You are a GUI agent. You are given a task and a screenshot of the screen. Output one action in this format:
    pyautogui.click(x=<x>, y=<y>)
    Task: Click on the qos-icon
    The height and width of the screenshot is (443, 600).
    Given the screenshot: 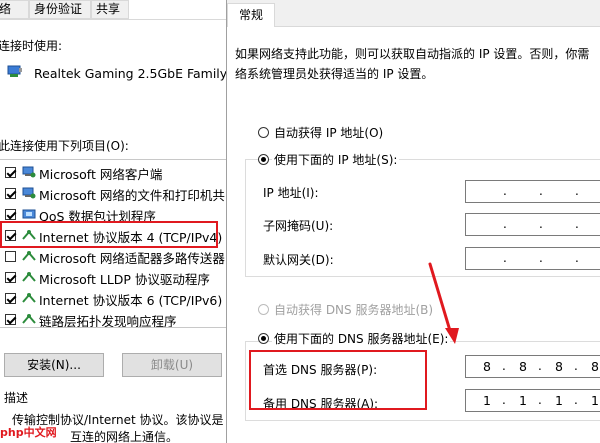 What is the action you would take?
    pyautogui.click(x=29, y=214)
    